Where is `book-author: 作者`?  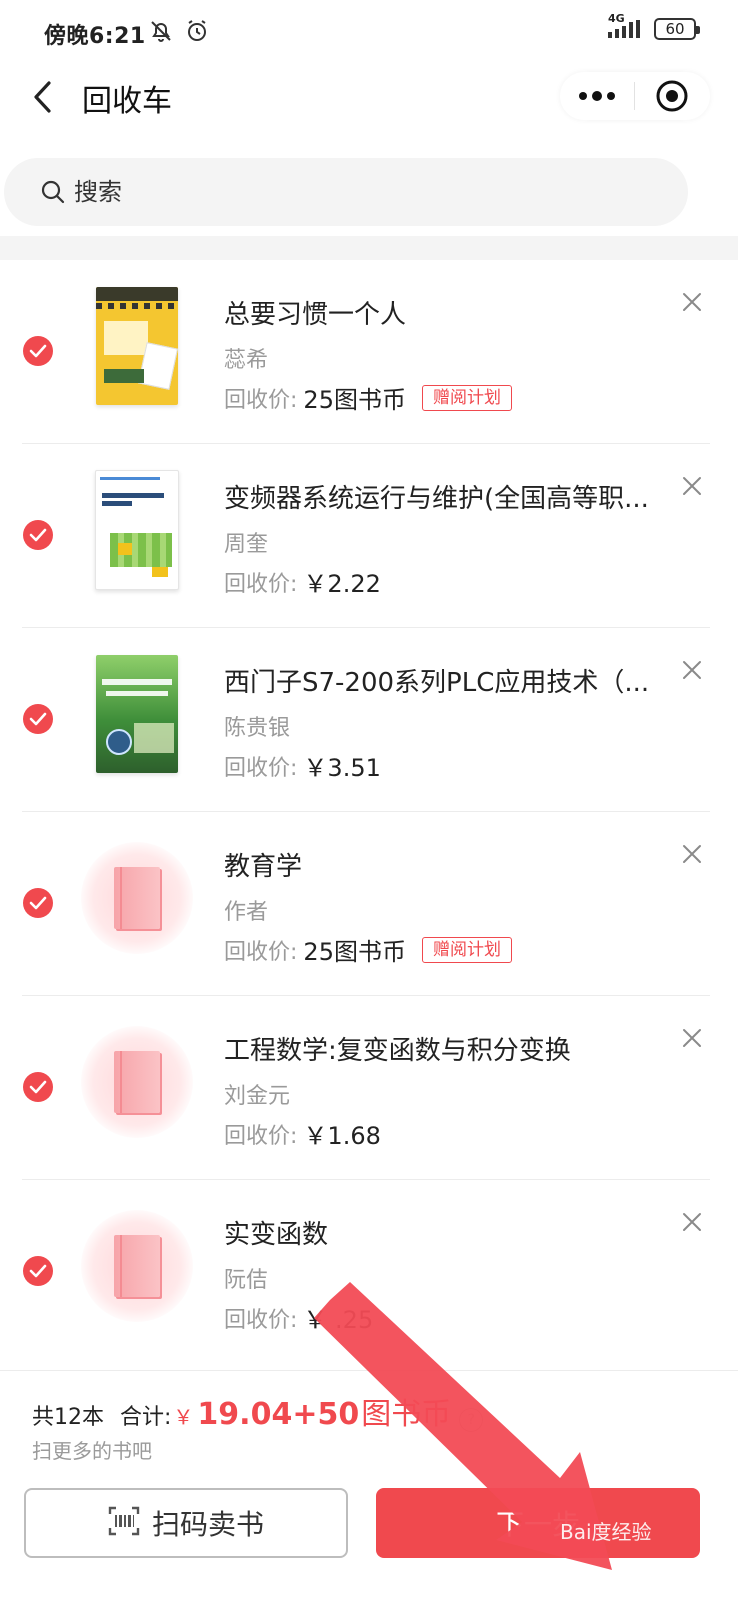
book-author: 作者 is located at coordinates (246, 912).